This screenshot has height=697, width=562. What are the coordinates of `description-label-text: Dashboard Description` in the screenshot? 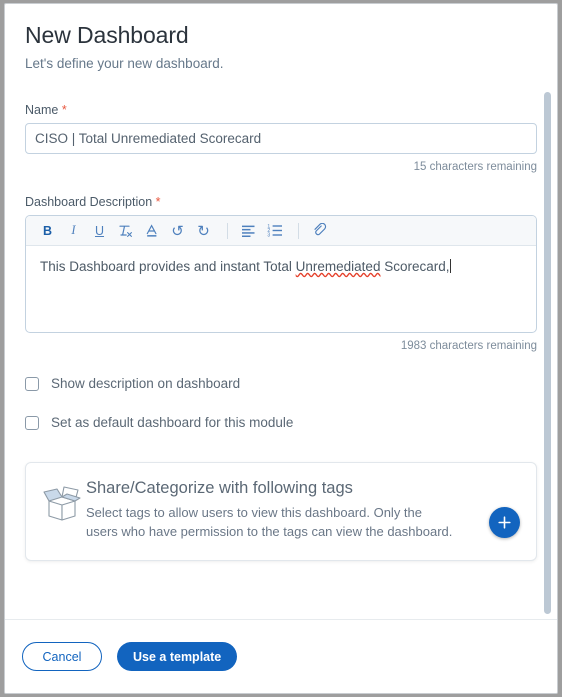 It's located at (89, 202).